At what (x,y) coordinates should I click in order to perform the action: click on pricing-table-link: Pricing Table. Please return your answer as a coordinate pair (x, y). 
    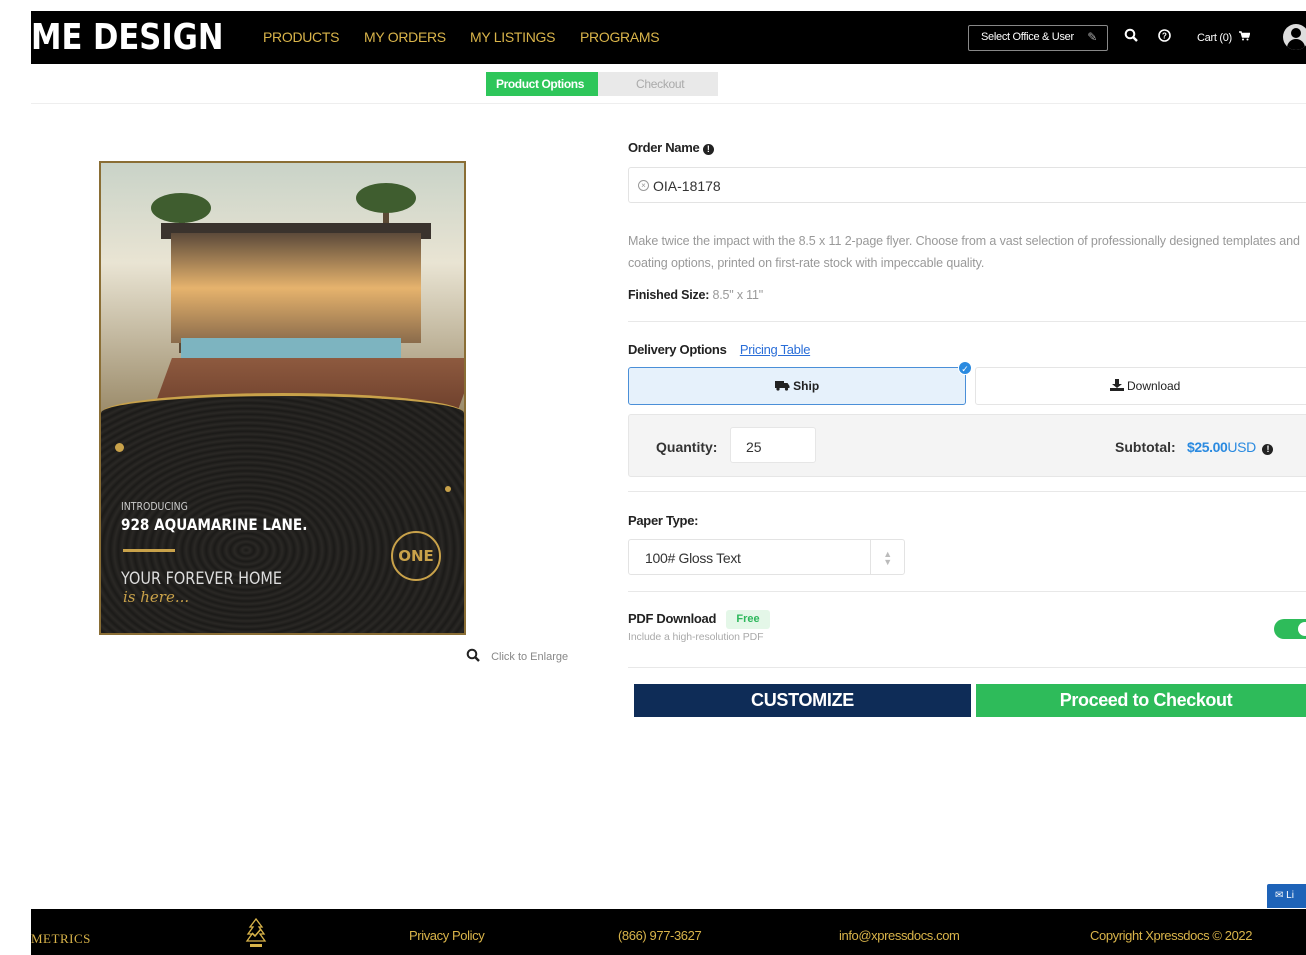
    Looking at the image, I should click on (775, 349).